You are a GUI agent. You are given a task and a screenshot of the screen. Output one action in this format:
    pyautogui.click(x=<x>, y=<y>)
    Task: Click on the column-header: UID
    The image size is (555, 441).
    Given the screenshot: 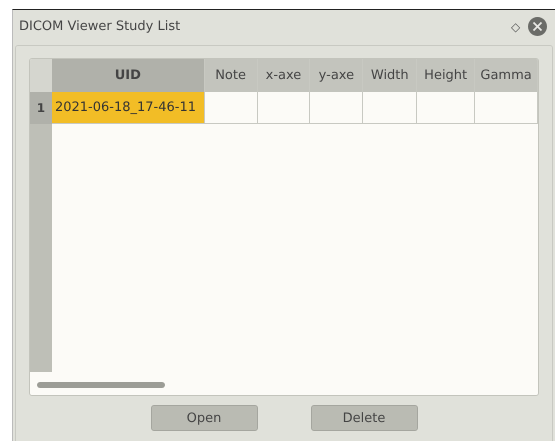 What is the action you would take?
    pyautogui.click(x=128, y=75)
    